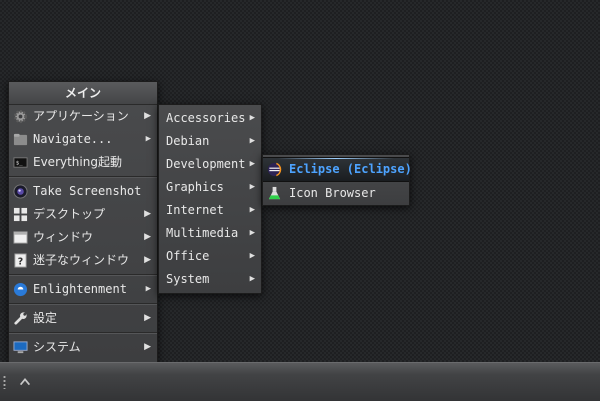 The image size is (600, 401). I want to click on submenu-item-development: Development ▶, so click(210, 164).